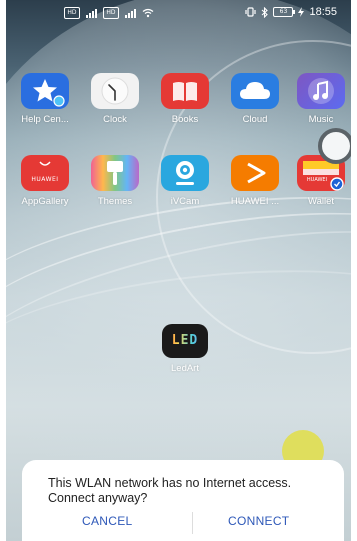 This screenshot has height=541, width=357. I want to click on bluetooth-icon, so click(265, 12).